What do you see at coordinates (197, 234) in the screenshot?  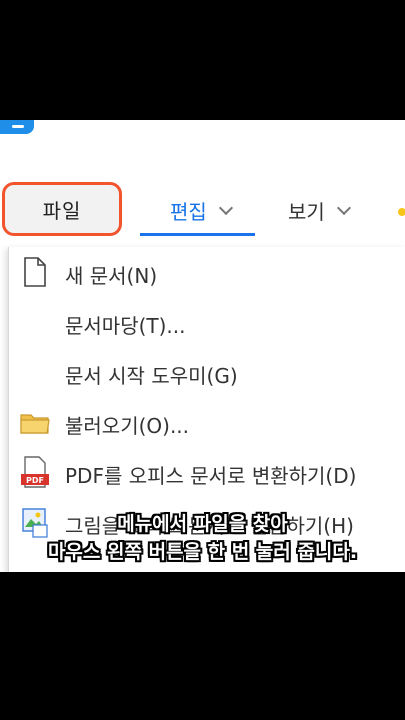 I see `edit-menu-underline` at bounding box center [197, 234].